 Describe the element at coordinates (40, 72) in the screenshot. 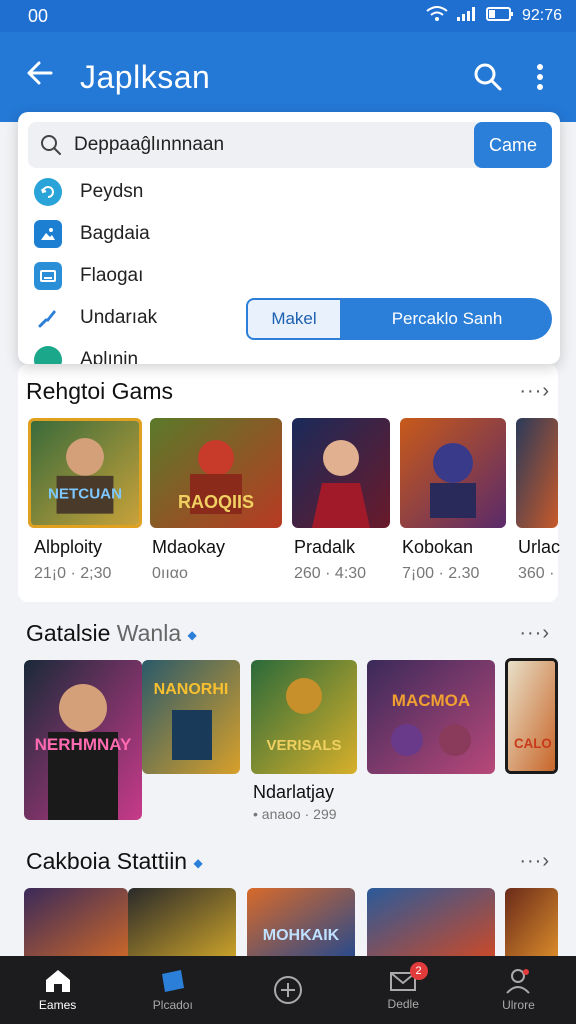

I see `arrow-left-icon` at that location.